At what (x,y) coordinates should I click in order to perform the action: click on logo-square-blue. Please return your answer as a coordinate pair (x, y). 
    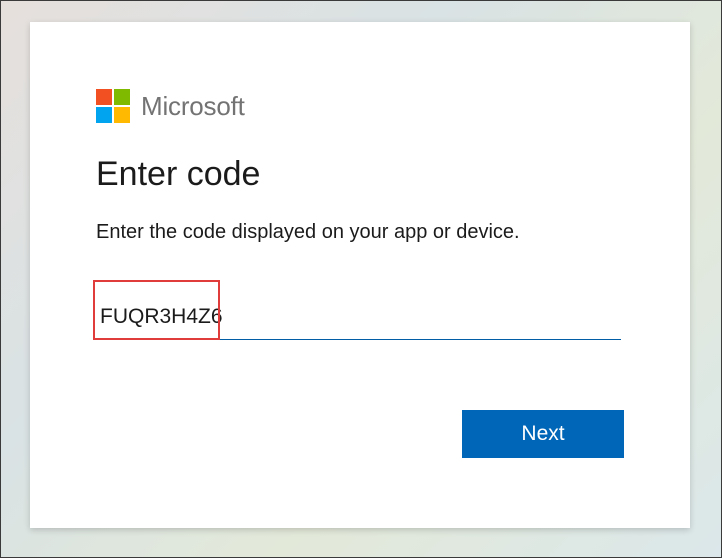
    Looking at the image, I should click on (104, 115).